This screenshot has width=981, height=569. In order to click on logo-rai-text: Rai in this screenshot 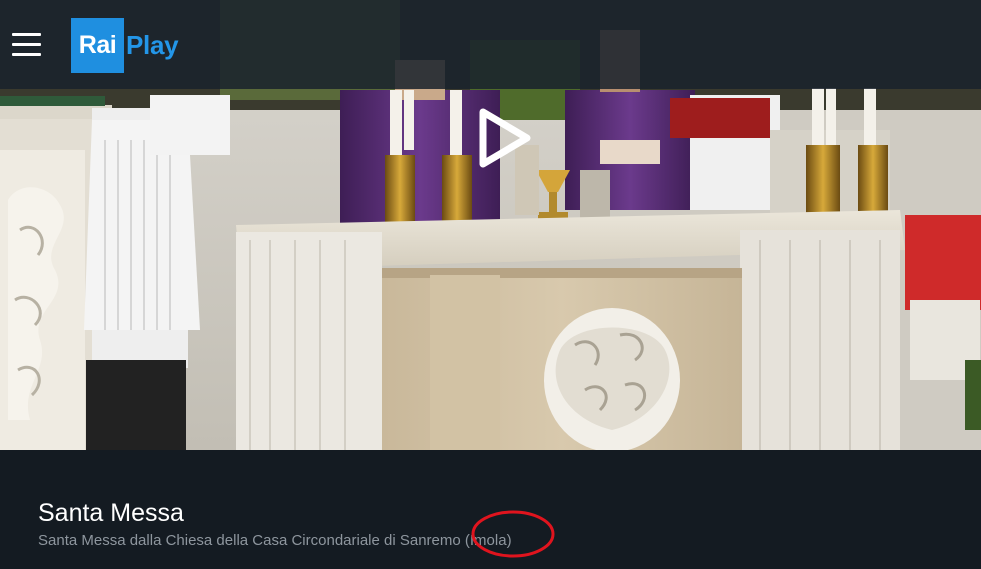, I will do `click(97, 45)`.